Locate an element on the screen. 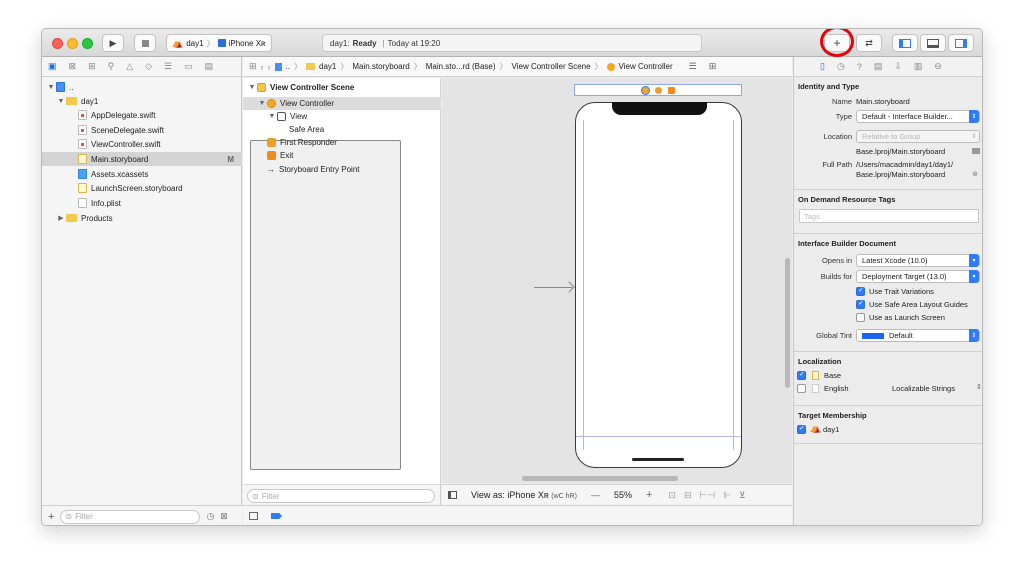 The height and width of the screenshot is (580, 1024). scheme-selector: ⛺ day1 〉 iPhone Xʀ is located at coordinates (219, 43).